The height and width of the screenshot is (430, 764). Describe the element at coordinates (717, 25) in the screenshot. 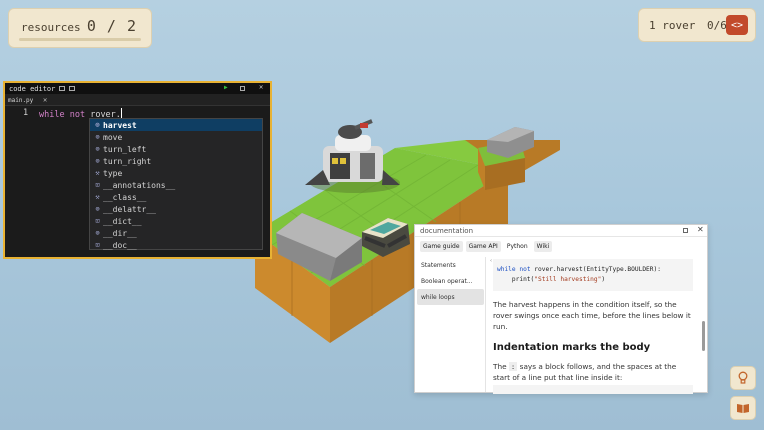

I see `rover-count: 0/6` at that location.